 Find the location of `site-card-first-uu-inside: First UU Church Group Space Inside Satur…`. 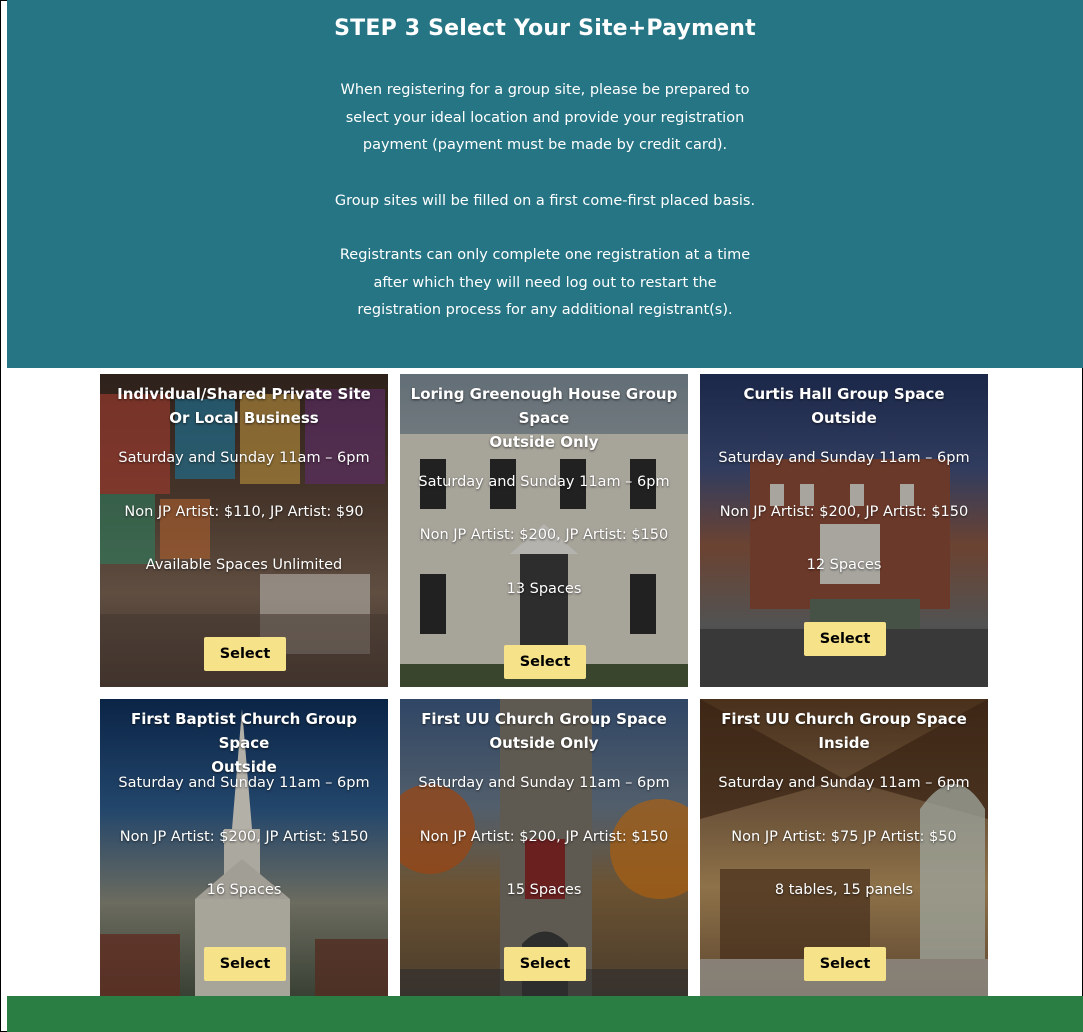

site-card-first-uu-inside: First UU Church Group Space Inside Satur… is located at coordinates (844, 855).